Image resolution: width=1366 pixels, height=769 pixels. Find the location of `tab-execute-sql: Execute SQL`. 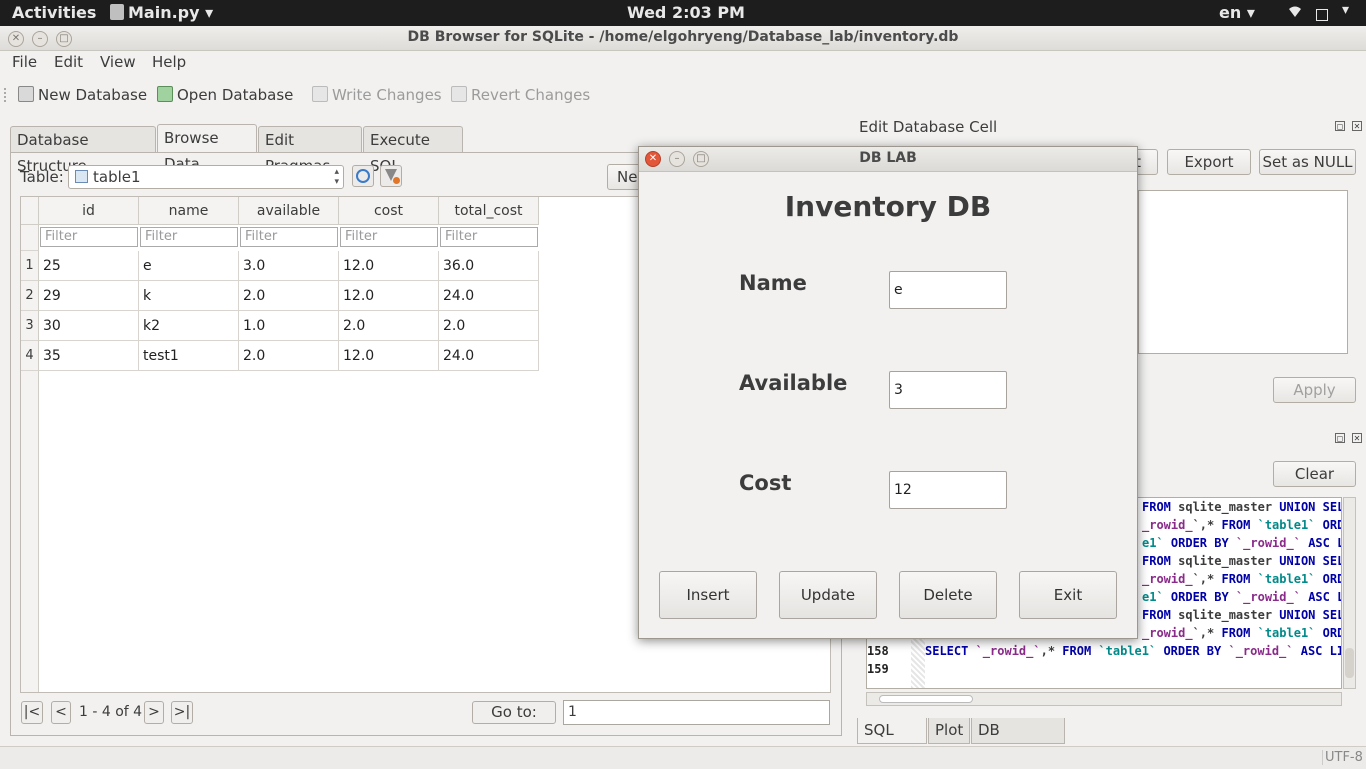

tab-execute-sql: Execute SQL is located at coordinates (413, 150).